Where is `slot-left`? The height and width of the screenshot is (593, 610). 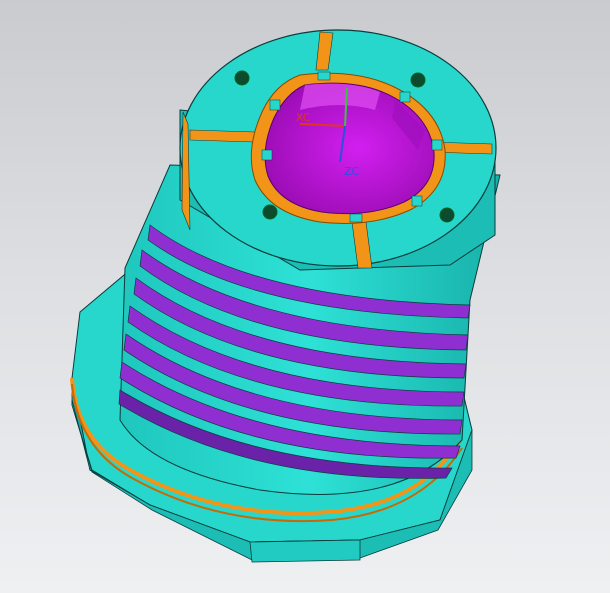 slot-left is located at coordinates (222, 136).